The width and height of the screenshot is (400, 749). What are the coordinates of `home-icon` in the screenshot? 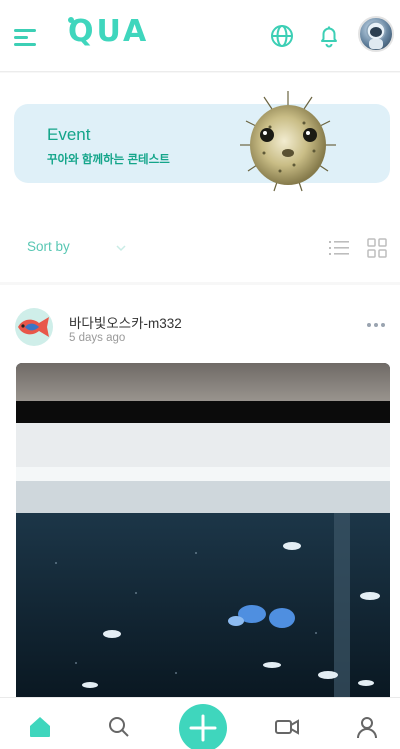 It's located at (40, 727).